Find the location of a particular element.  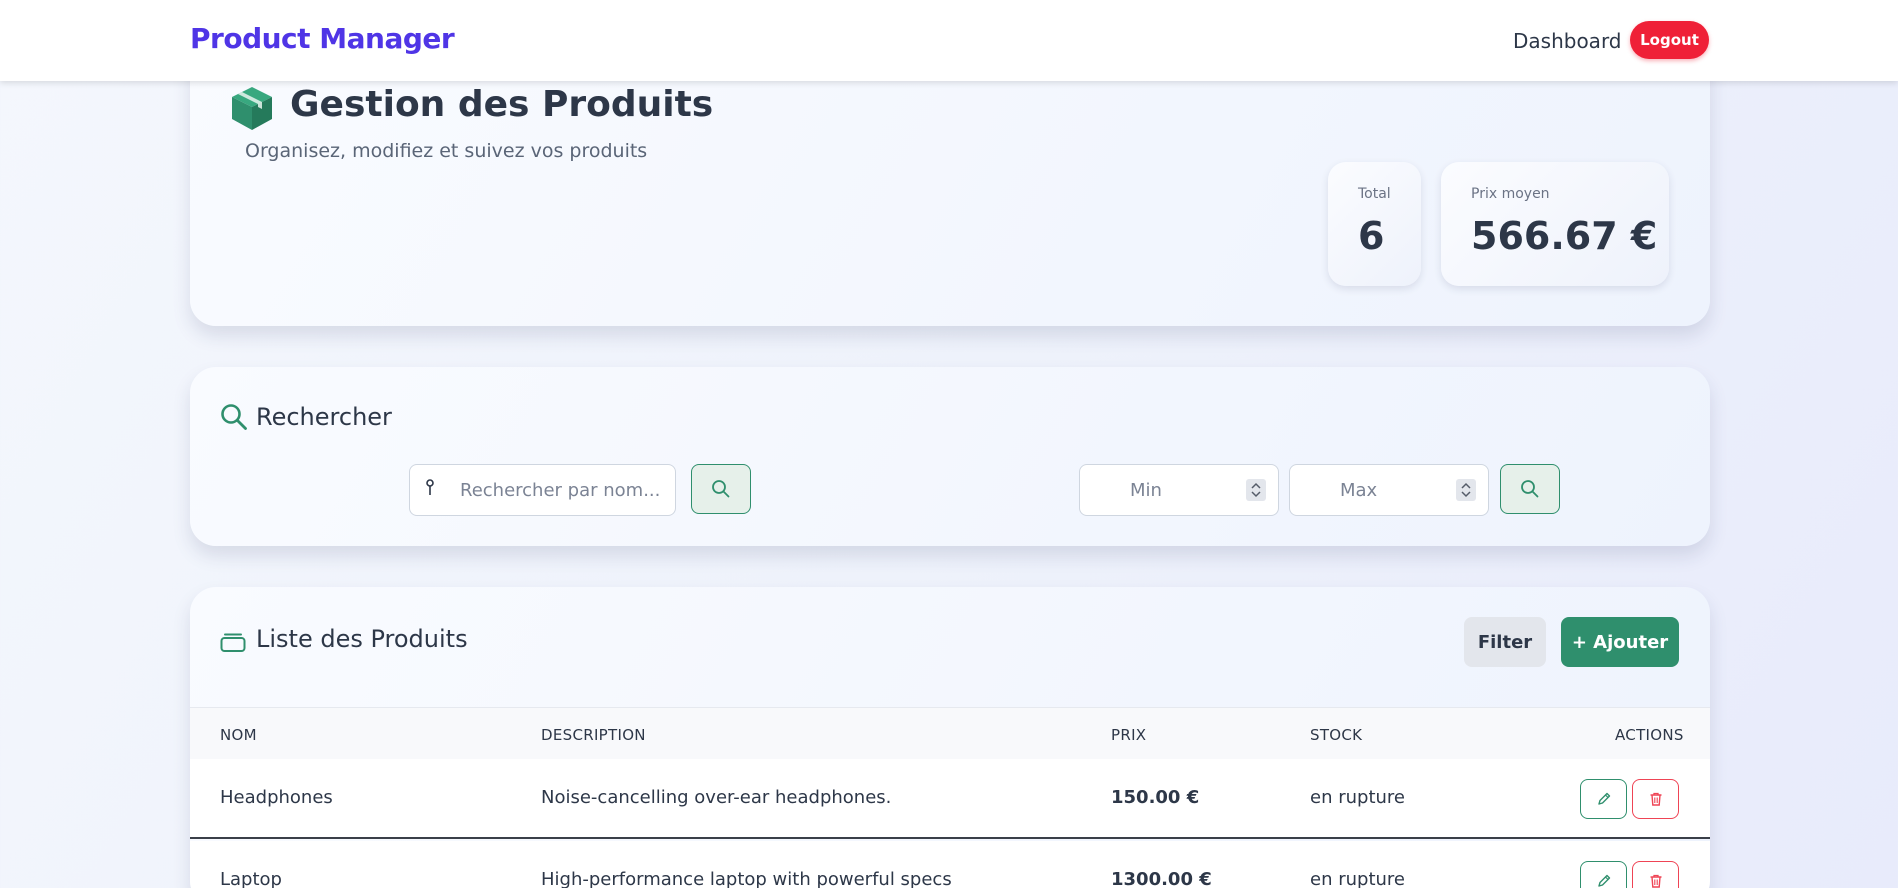

max-price-spinner is located at coordinates (1466, 490).